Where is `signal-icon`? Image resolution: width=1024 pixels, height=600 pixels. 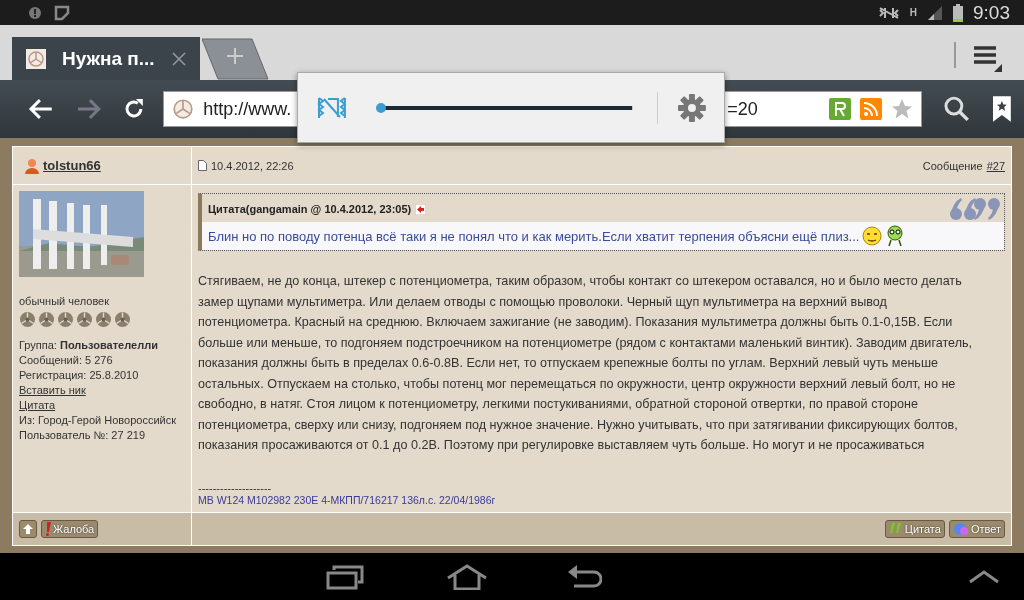
signal-icon is located at coordinates (935, 12).